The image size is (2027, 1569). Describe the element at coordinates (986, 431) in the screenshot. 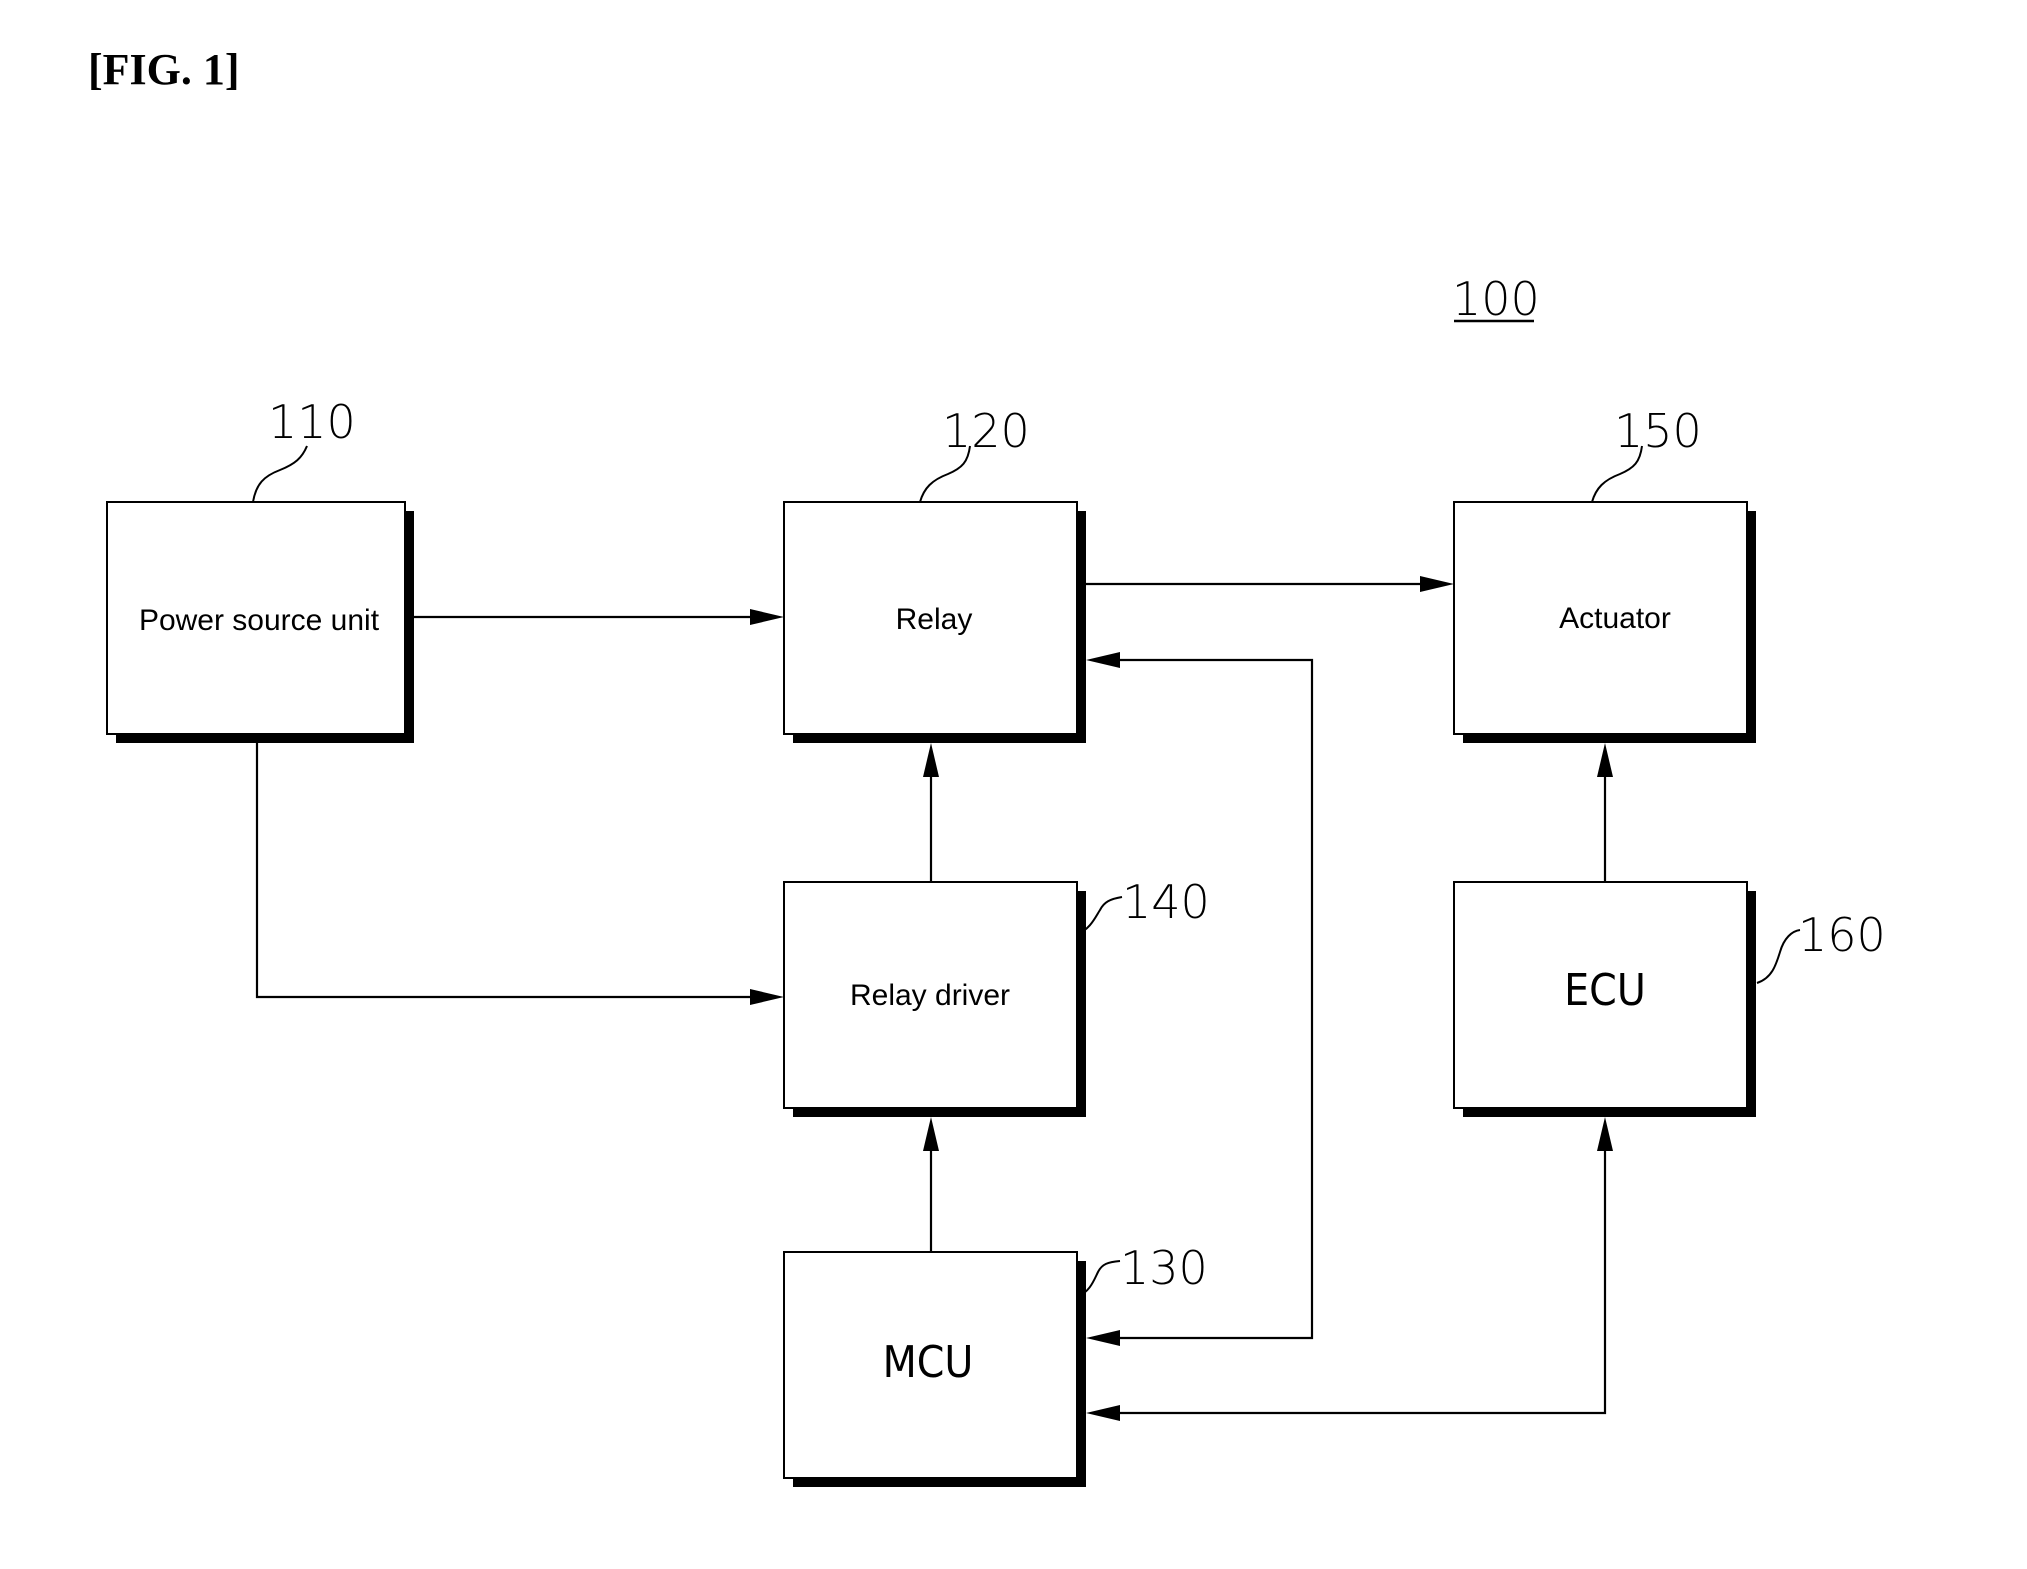

I see `ref-number-120: 120` at that location.